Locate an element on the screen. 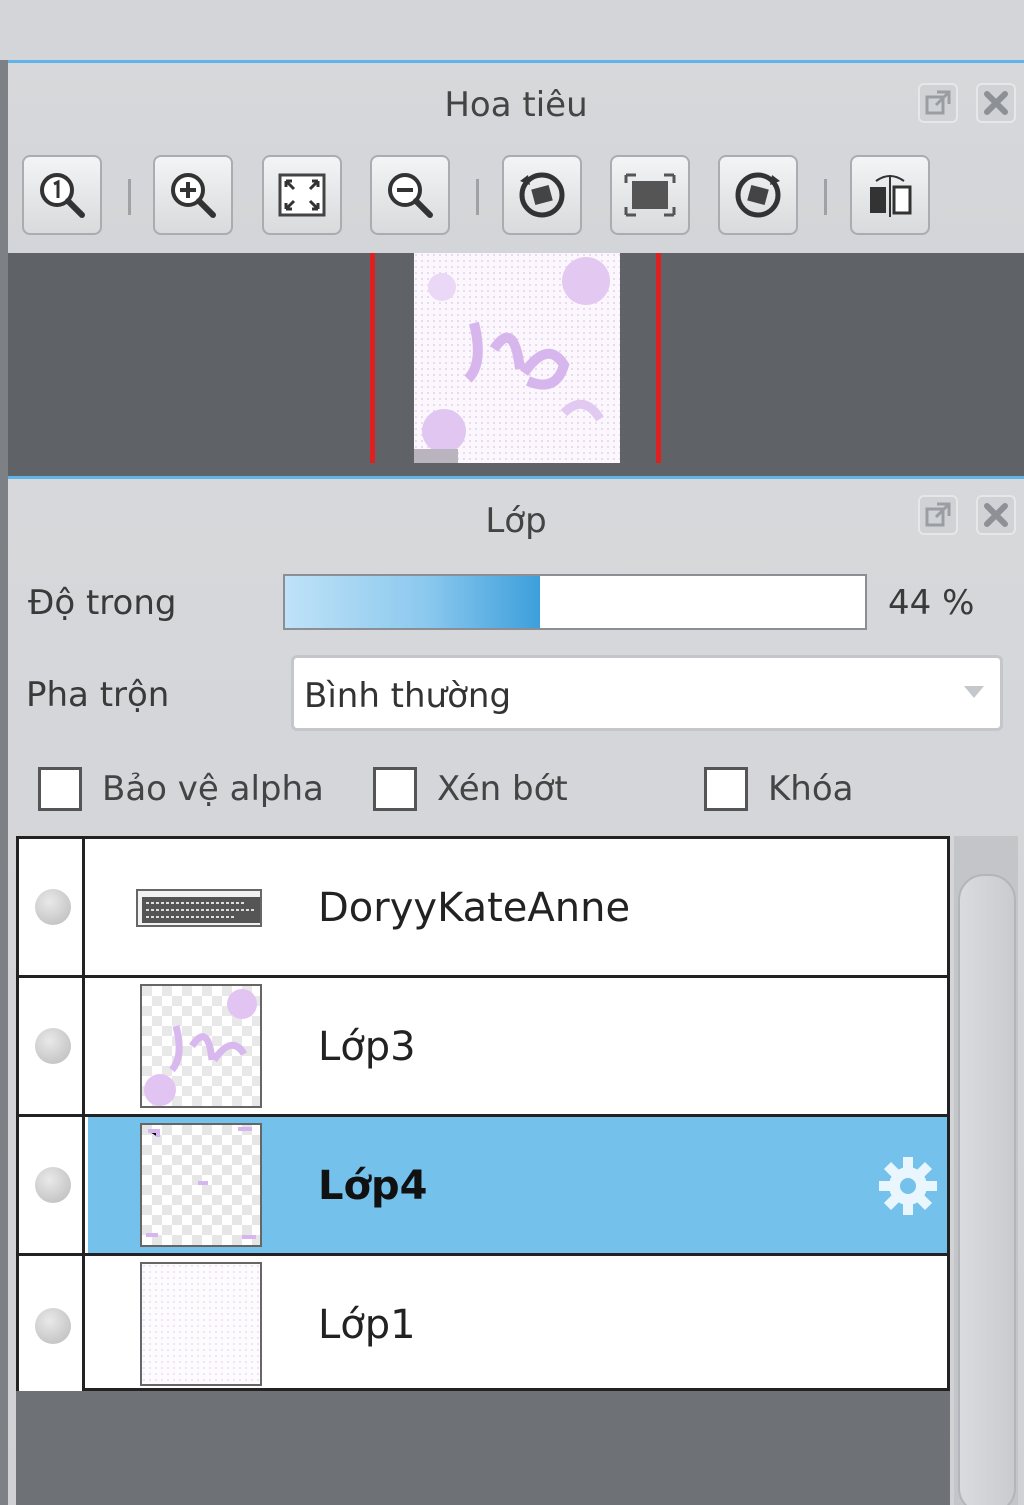  viewport-right-edge is located at coordinates (658, 358).